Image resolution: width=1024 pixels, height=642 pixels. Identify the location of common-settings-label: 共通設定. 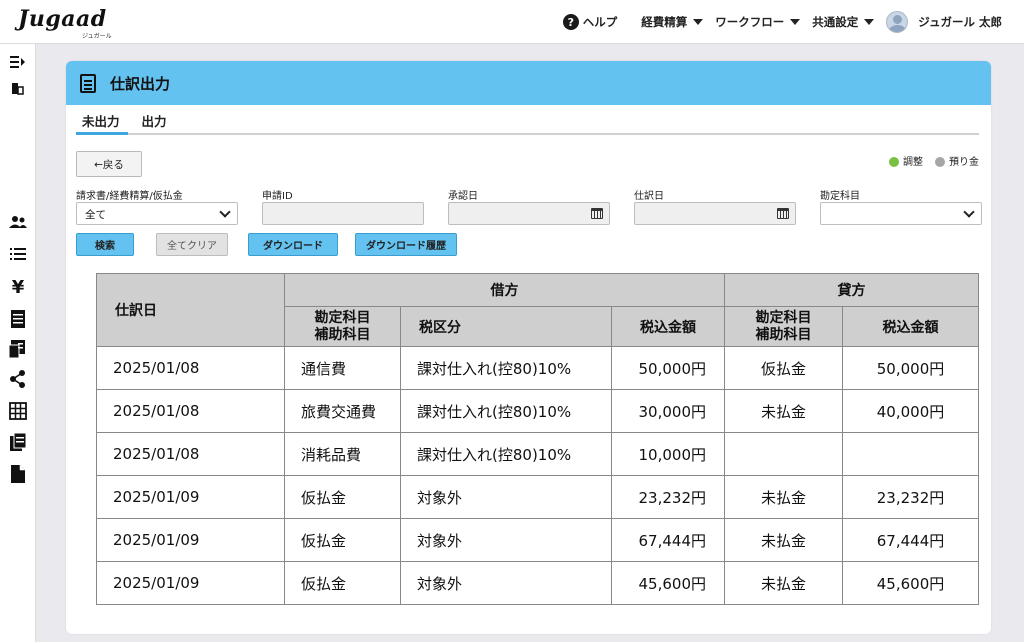
(835, 22).